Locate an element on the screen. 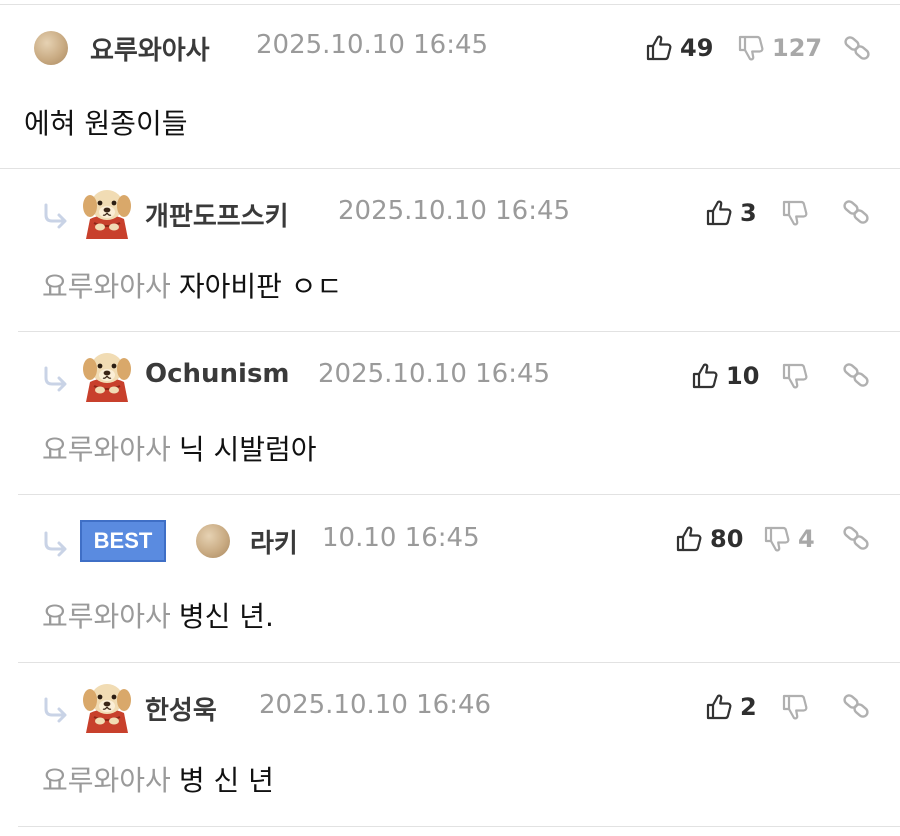  comment-date: 10.10 16:45 is located at coordinates (401, 538).